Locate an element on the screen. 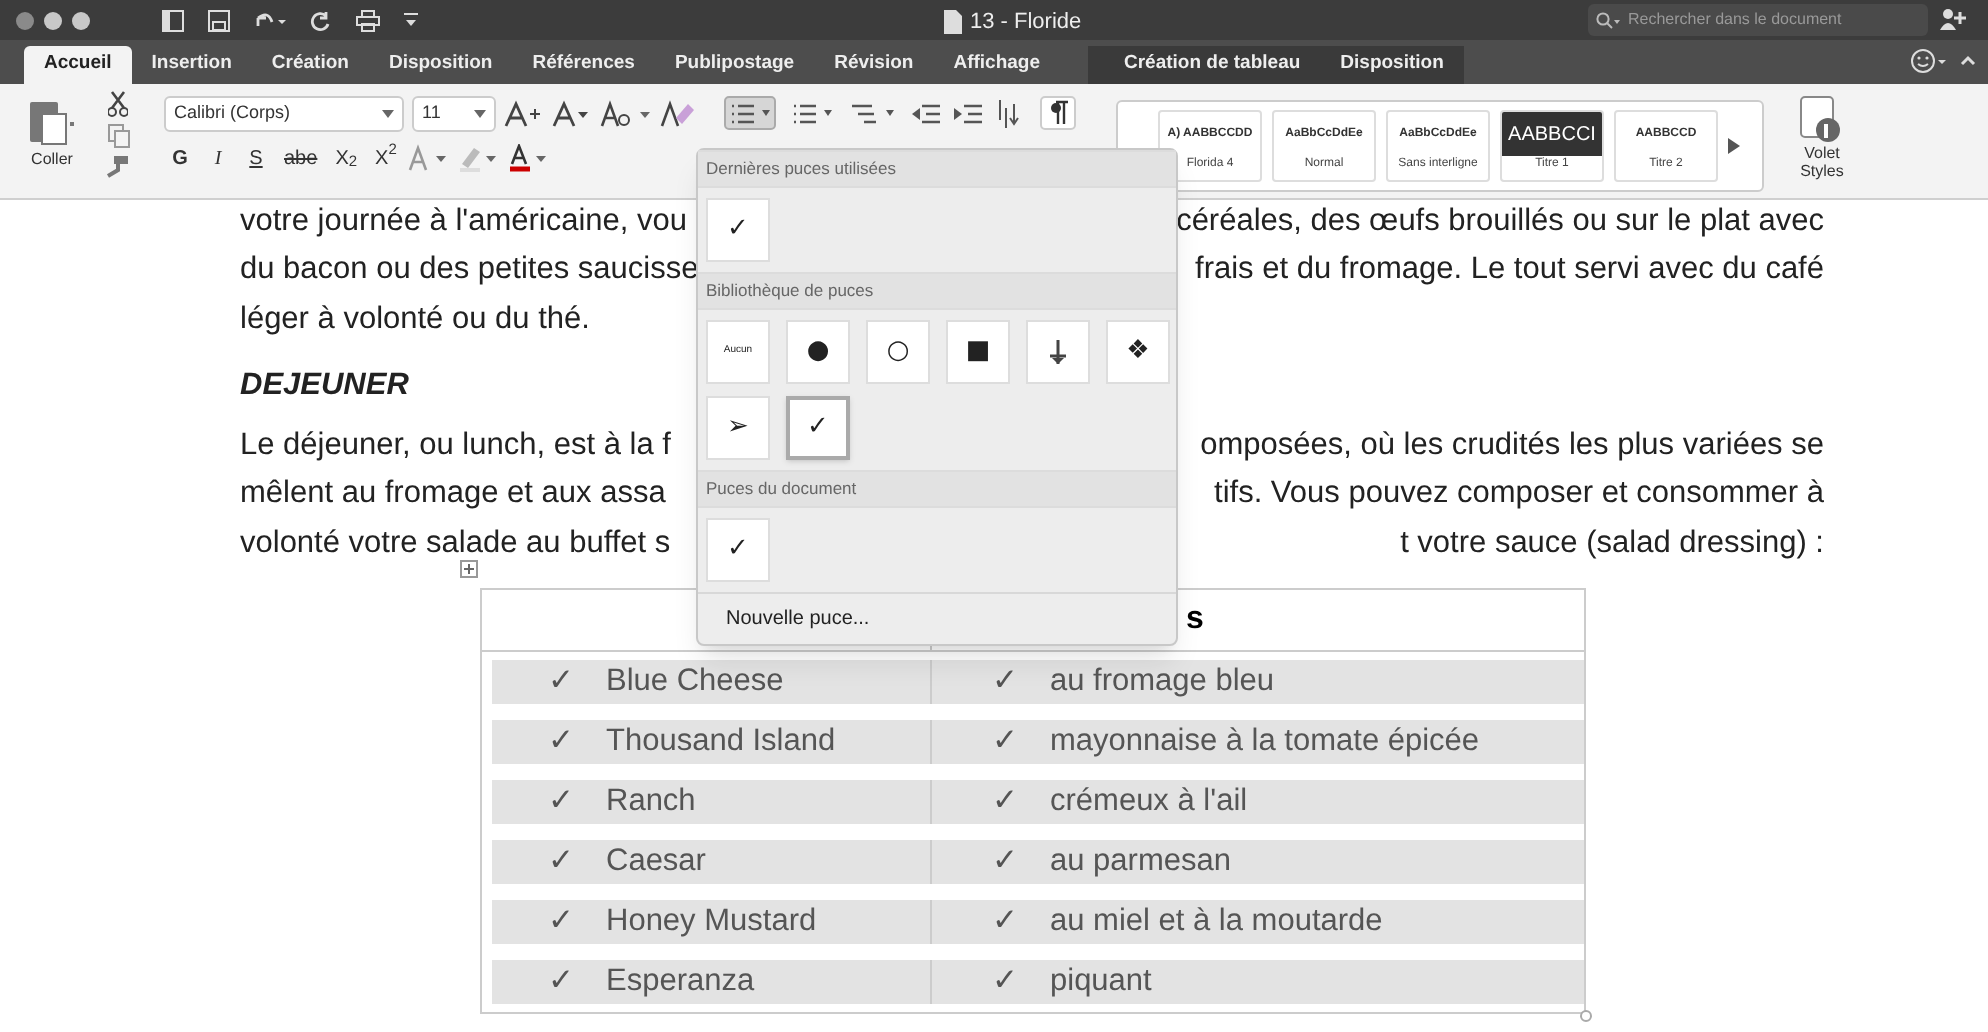 The height and width of the screenshot is (1032, 1988). format-button: S is located at coordinates (256, 158).